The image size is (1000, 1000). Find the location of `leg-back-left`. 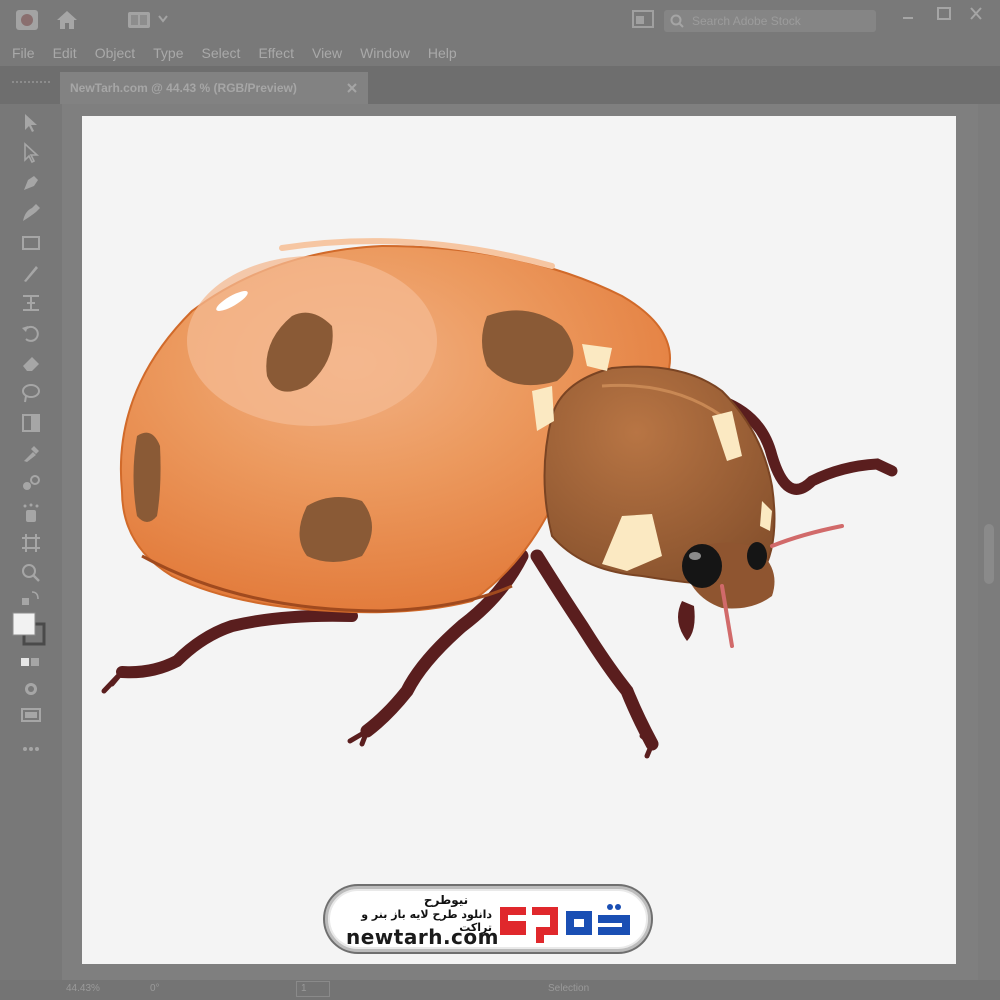

leg-back-left is located at coordinates (229, 651).